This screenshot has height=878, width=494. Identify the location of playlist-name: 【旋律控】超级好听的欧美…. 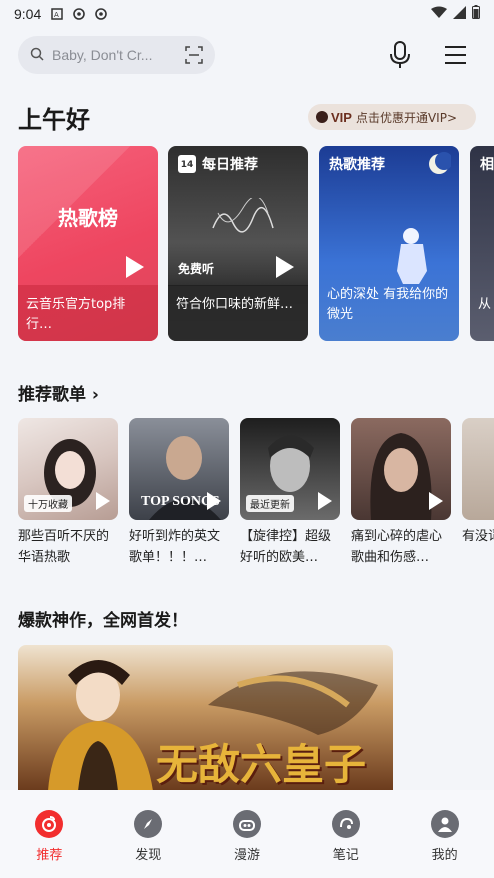
(286, 547).